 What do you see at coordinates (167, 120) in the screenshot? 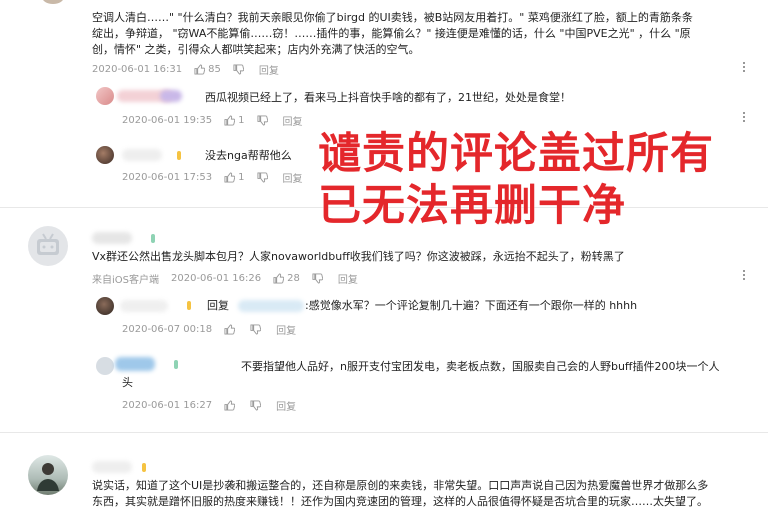
I see `reply-date: 2020-06-01 19:35` at bounding box center [167, 120].